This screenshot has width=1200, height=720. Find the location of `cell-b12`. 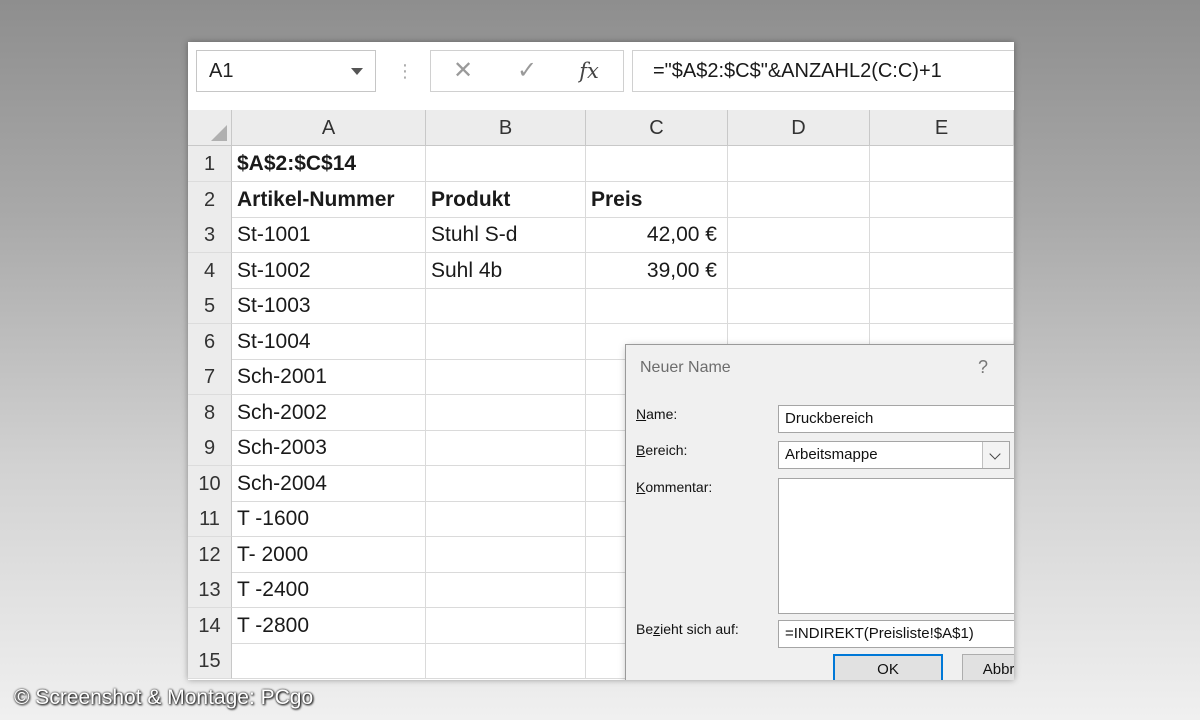

cell-b12 is located at coordinates (506, 554).